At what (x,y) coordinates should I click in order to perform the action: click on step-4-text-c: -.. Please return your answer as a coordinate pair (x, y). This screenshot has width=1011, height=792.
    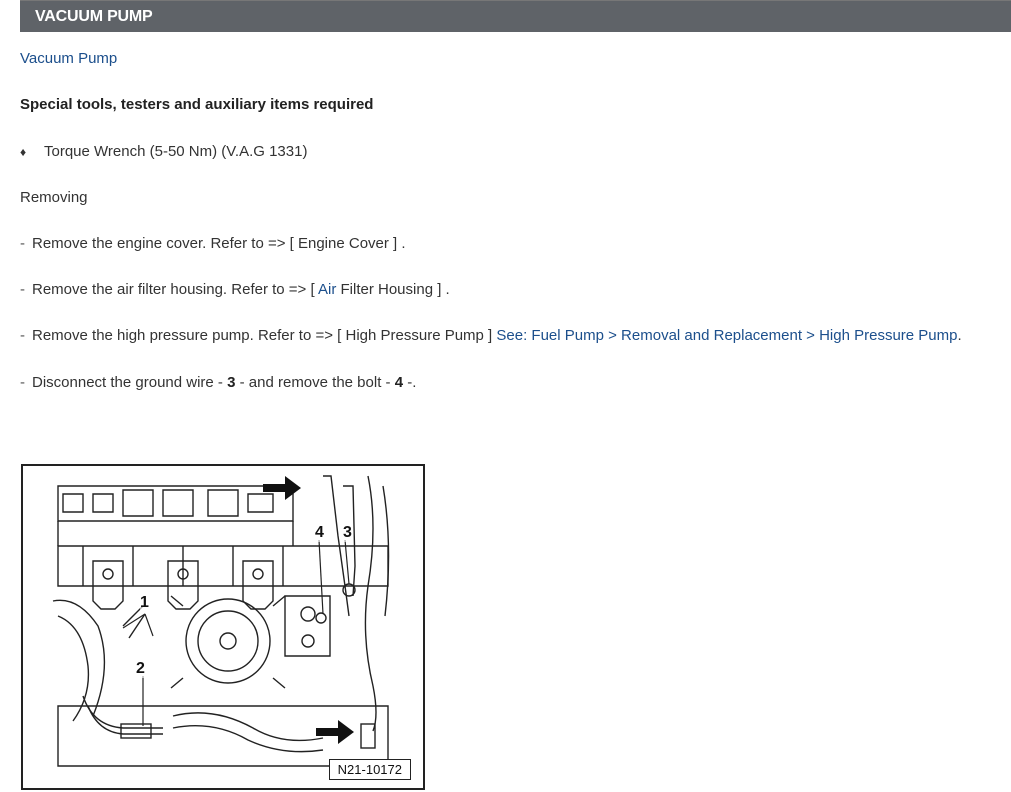
    Looking at the image, I should click on (410, 382).